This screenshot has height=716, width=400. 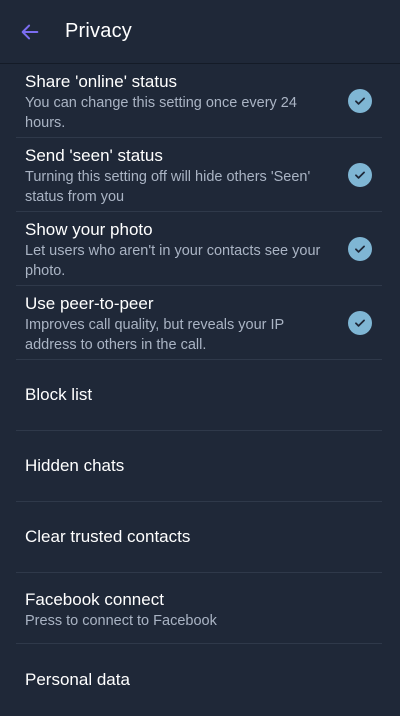 I want to click on hidden-chats-item: Hidden chats, so click(x=199, y=466).